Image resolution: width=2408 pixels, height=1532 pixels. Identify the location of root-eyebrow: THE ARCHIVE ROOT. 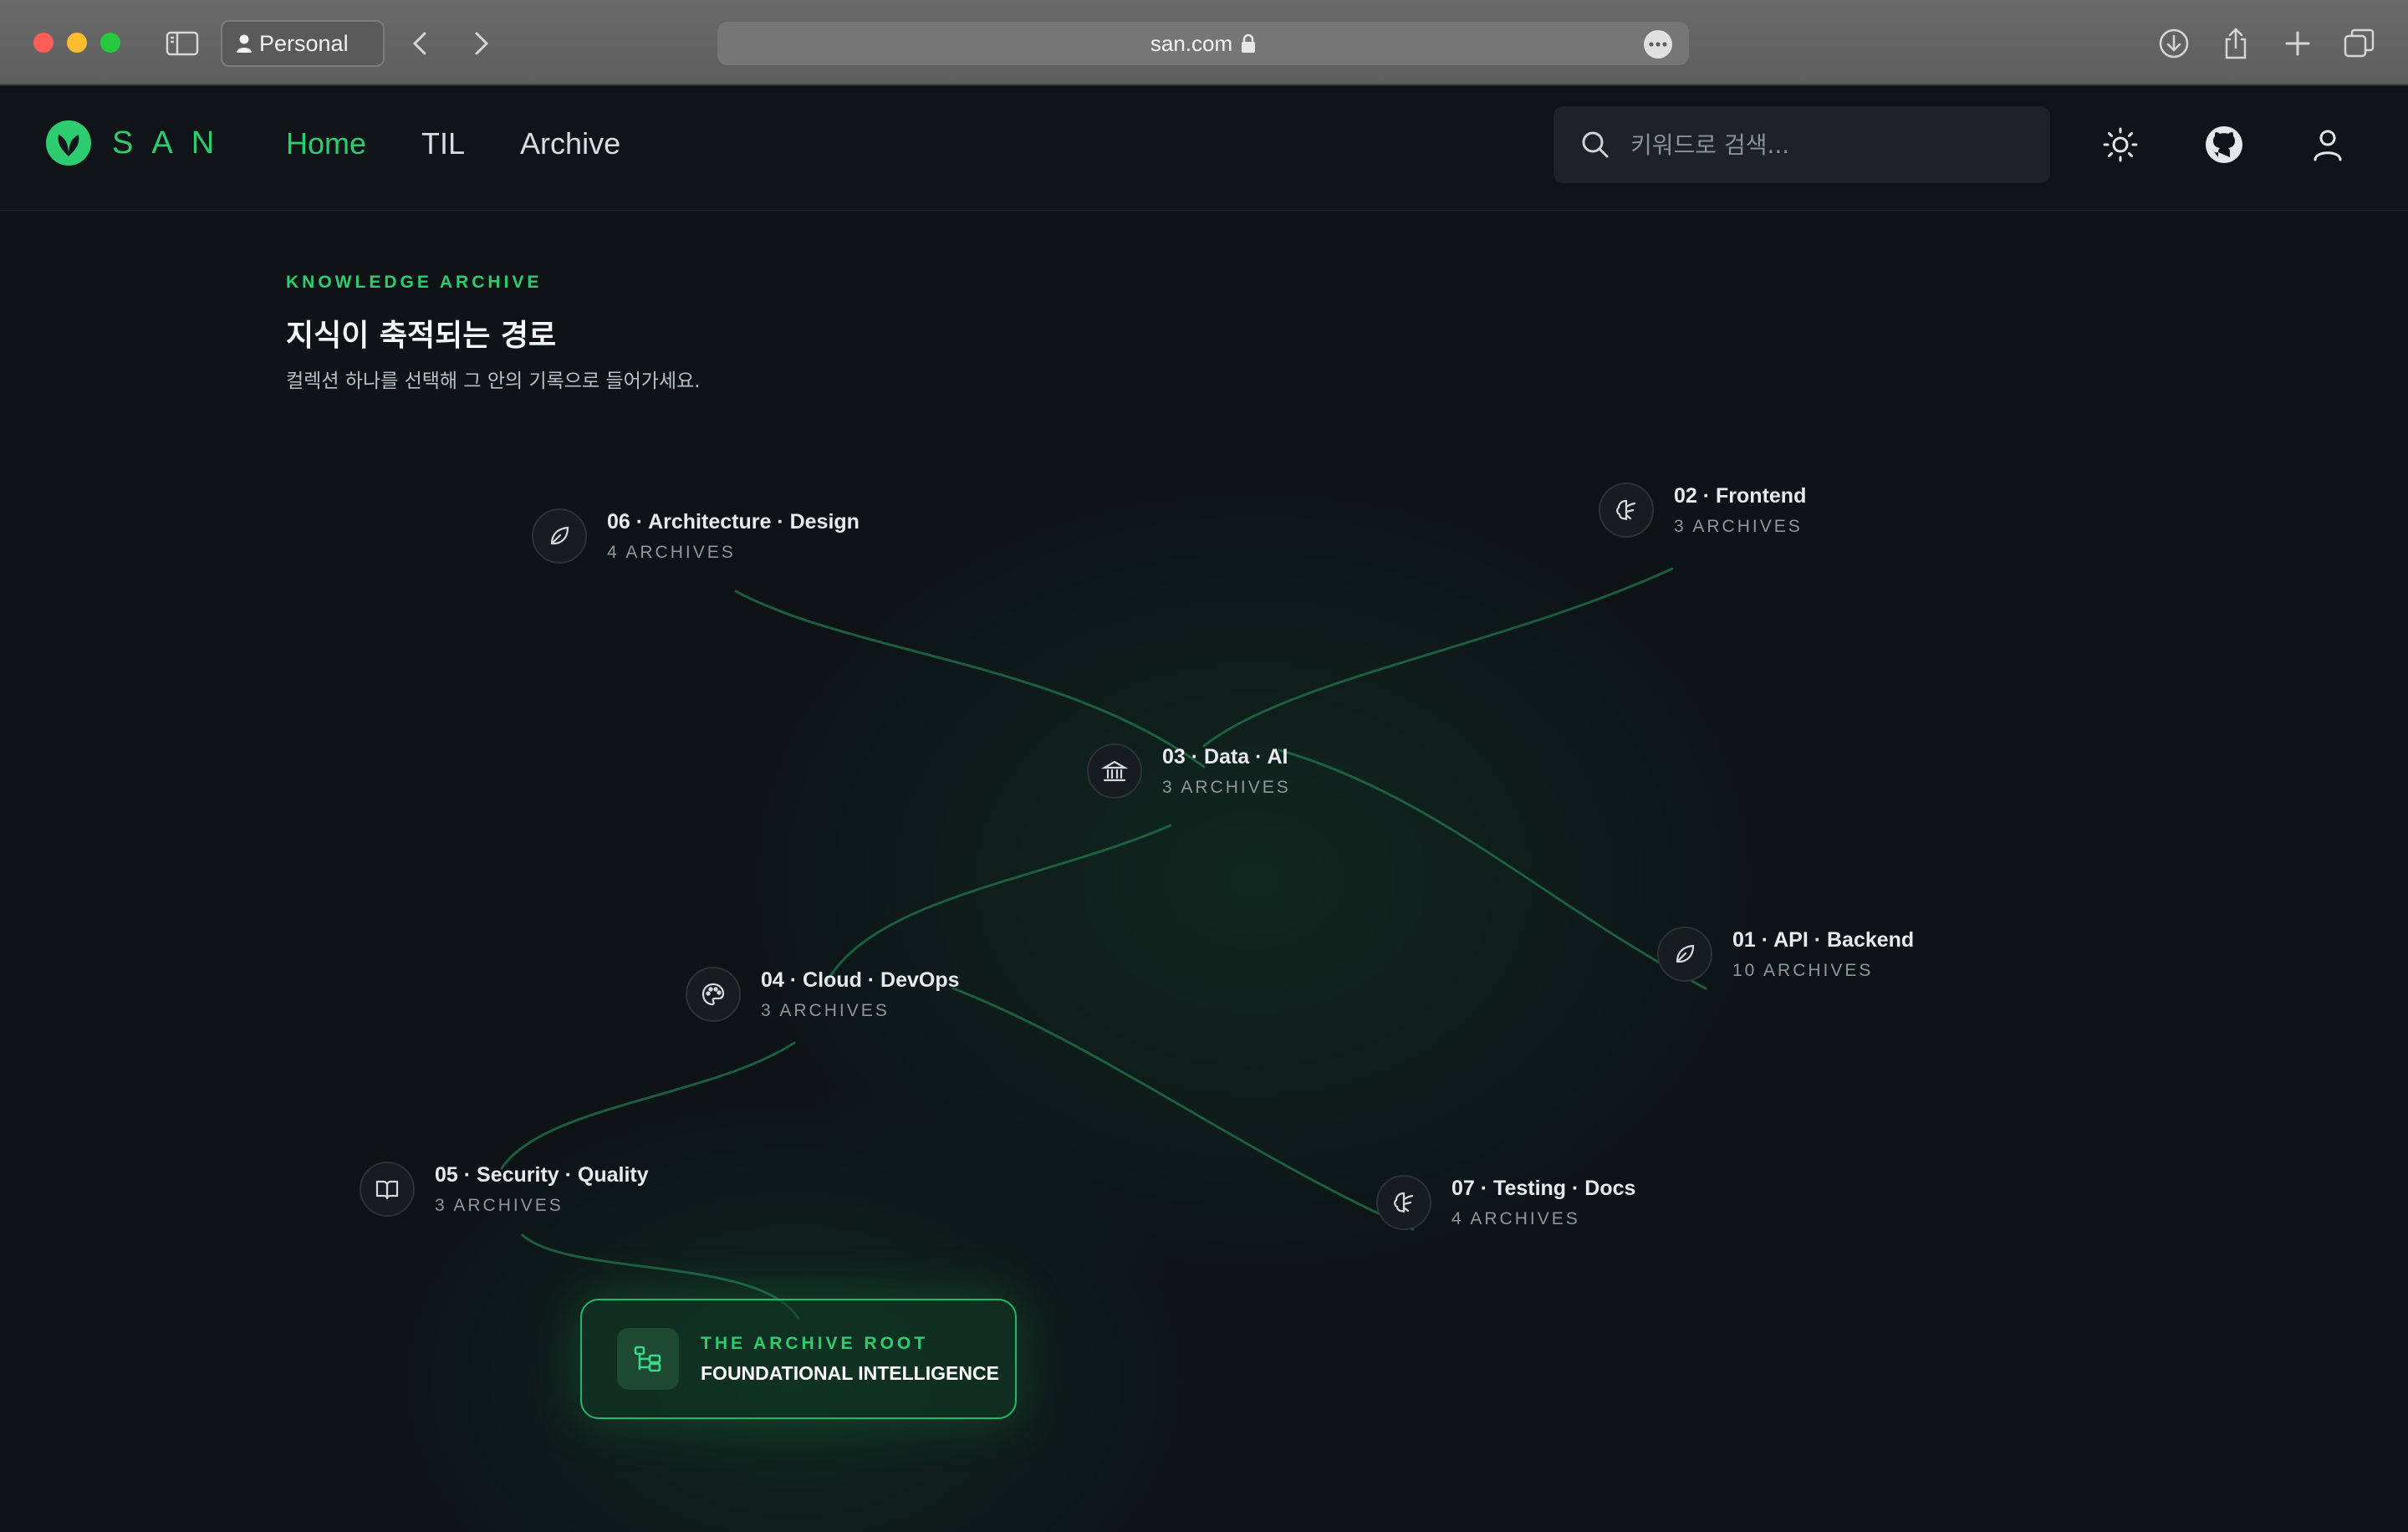
(815, 1343).